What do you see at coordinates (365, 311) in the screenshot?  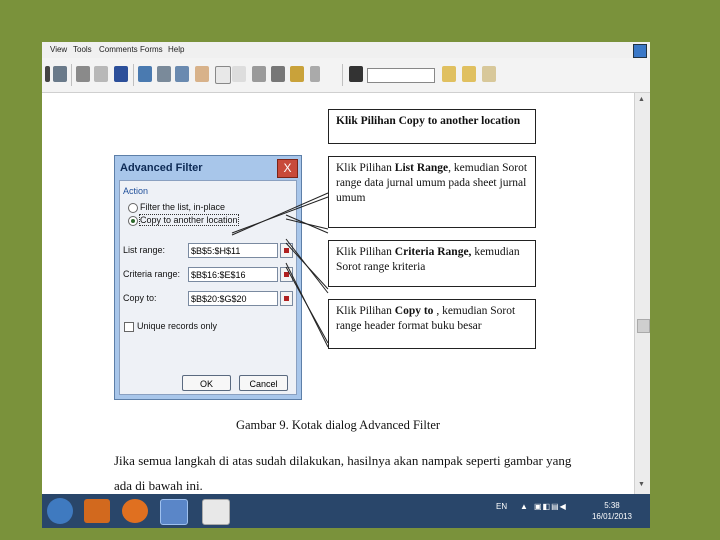 I see `callout-4-pre: Klik Pilihan` at bounding box center [365, 311].